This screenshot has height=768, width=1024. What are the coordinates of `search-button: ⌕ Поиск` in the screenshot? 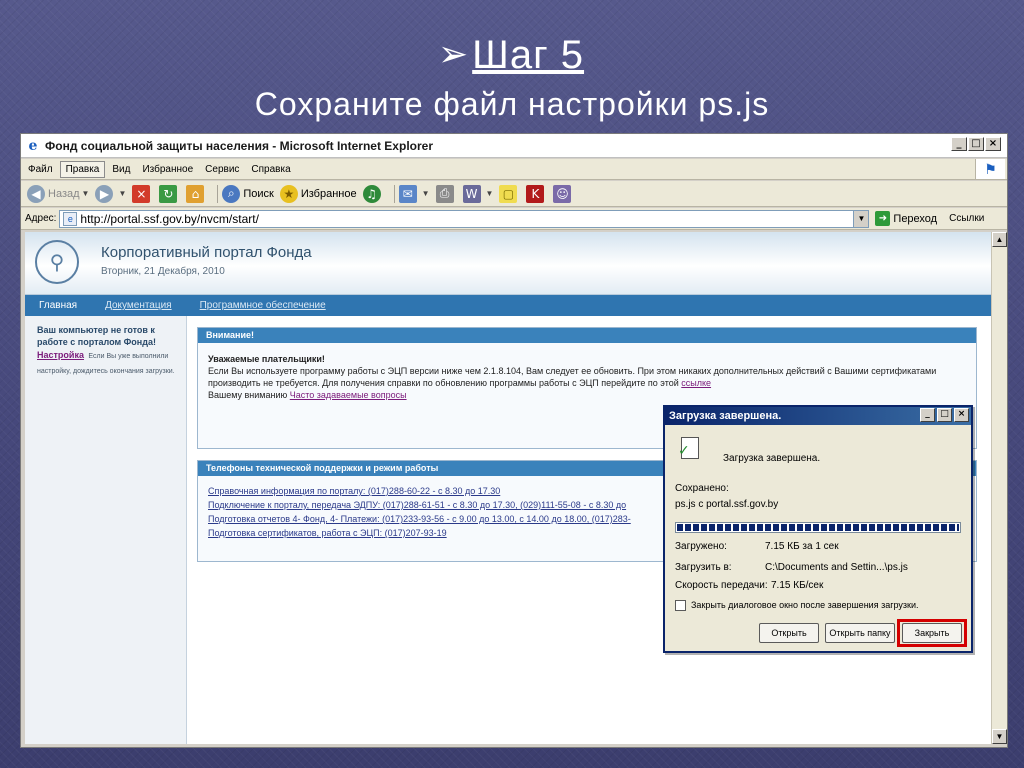 It's located at (248, 193).